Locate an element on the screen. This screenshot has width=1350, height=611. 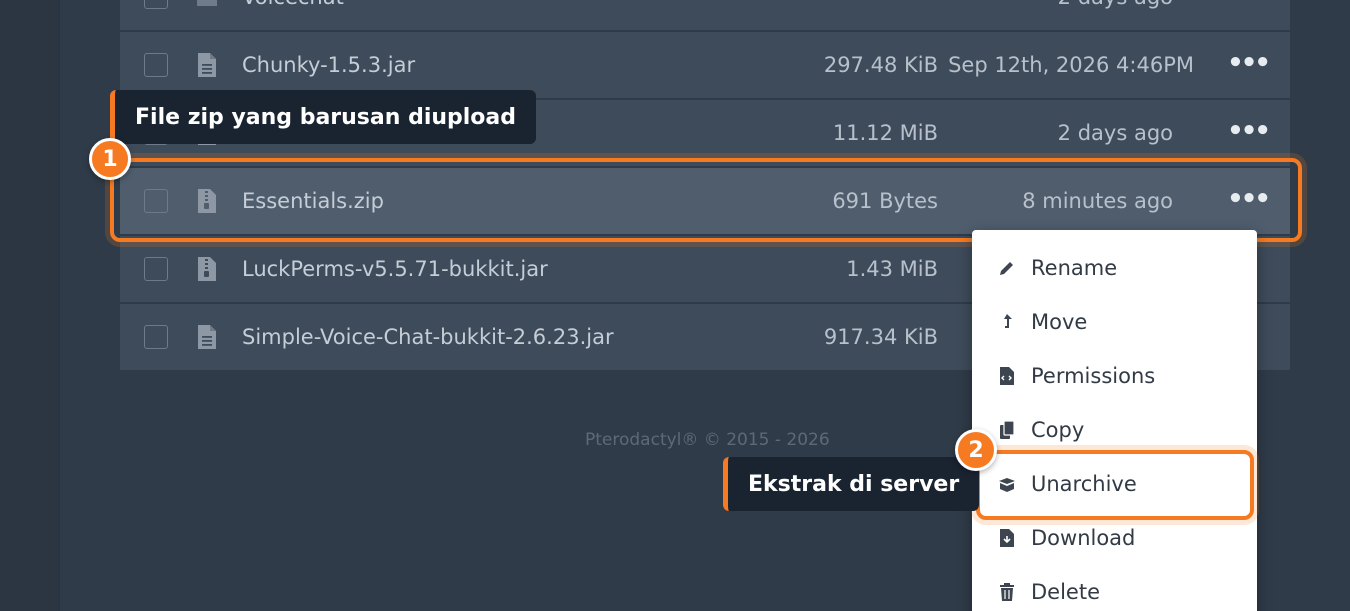
callout-text: File zip yang barusan diupload is located at coordinates (326, 117).